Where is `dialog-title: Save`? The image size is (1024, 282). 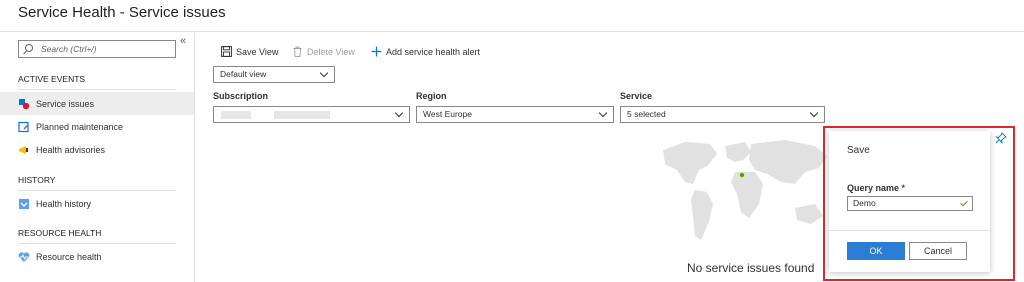 dialog-title: Save is located at coordinates (858, 150).